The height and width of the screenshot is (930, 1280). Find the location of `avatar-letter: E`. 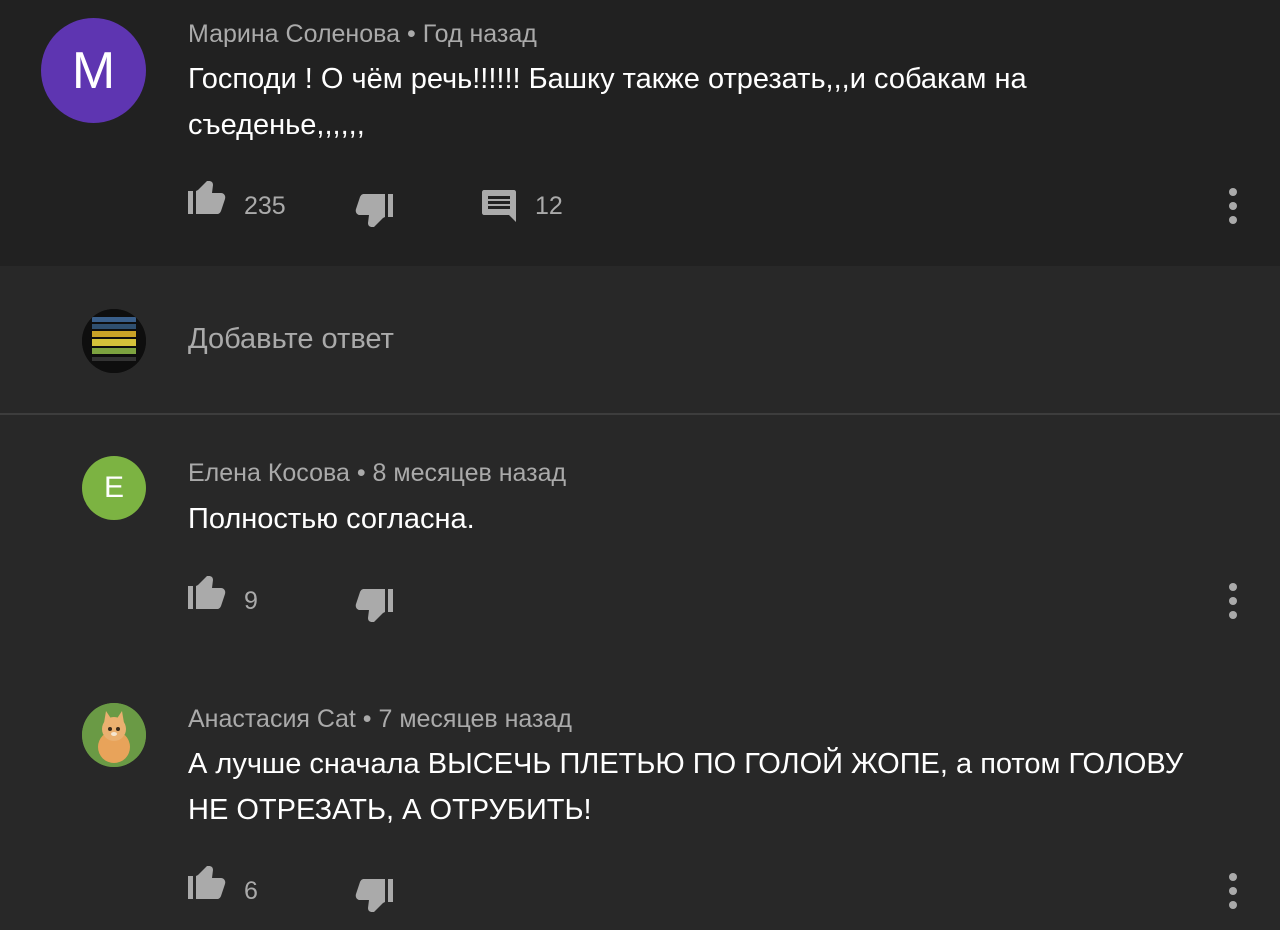

avatar-letter: E is located at coordinates (113, 487).